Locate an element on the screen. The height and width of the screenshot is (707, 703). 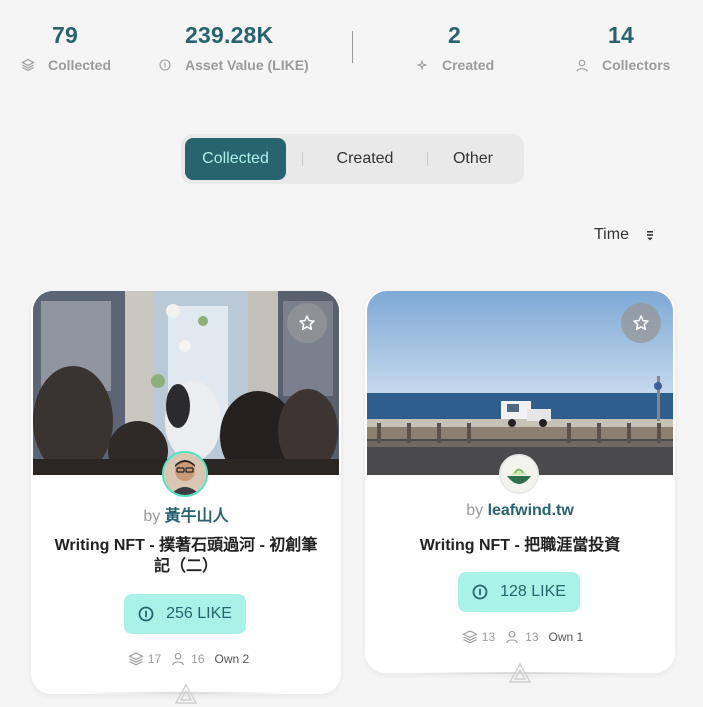
card-stats: 13 13 Own 1 is located at coordinates (520, 637).